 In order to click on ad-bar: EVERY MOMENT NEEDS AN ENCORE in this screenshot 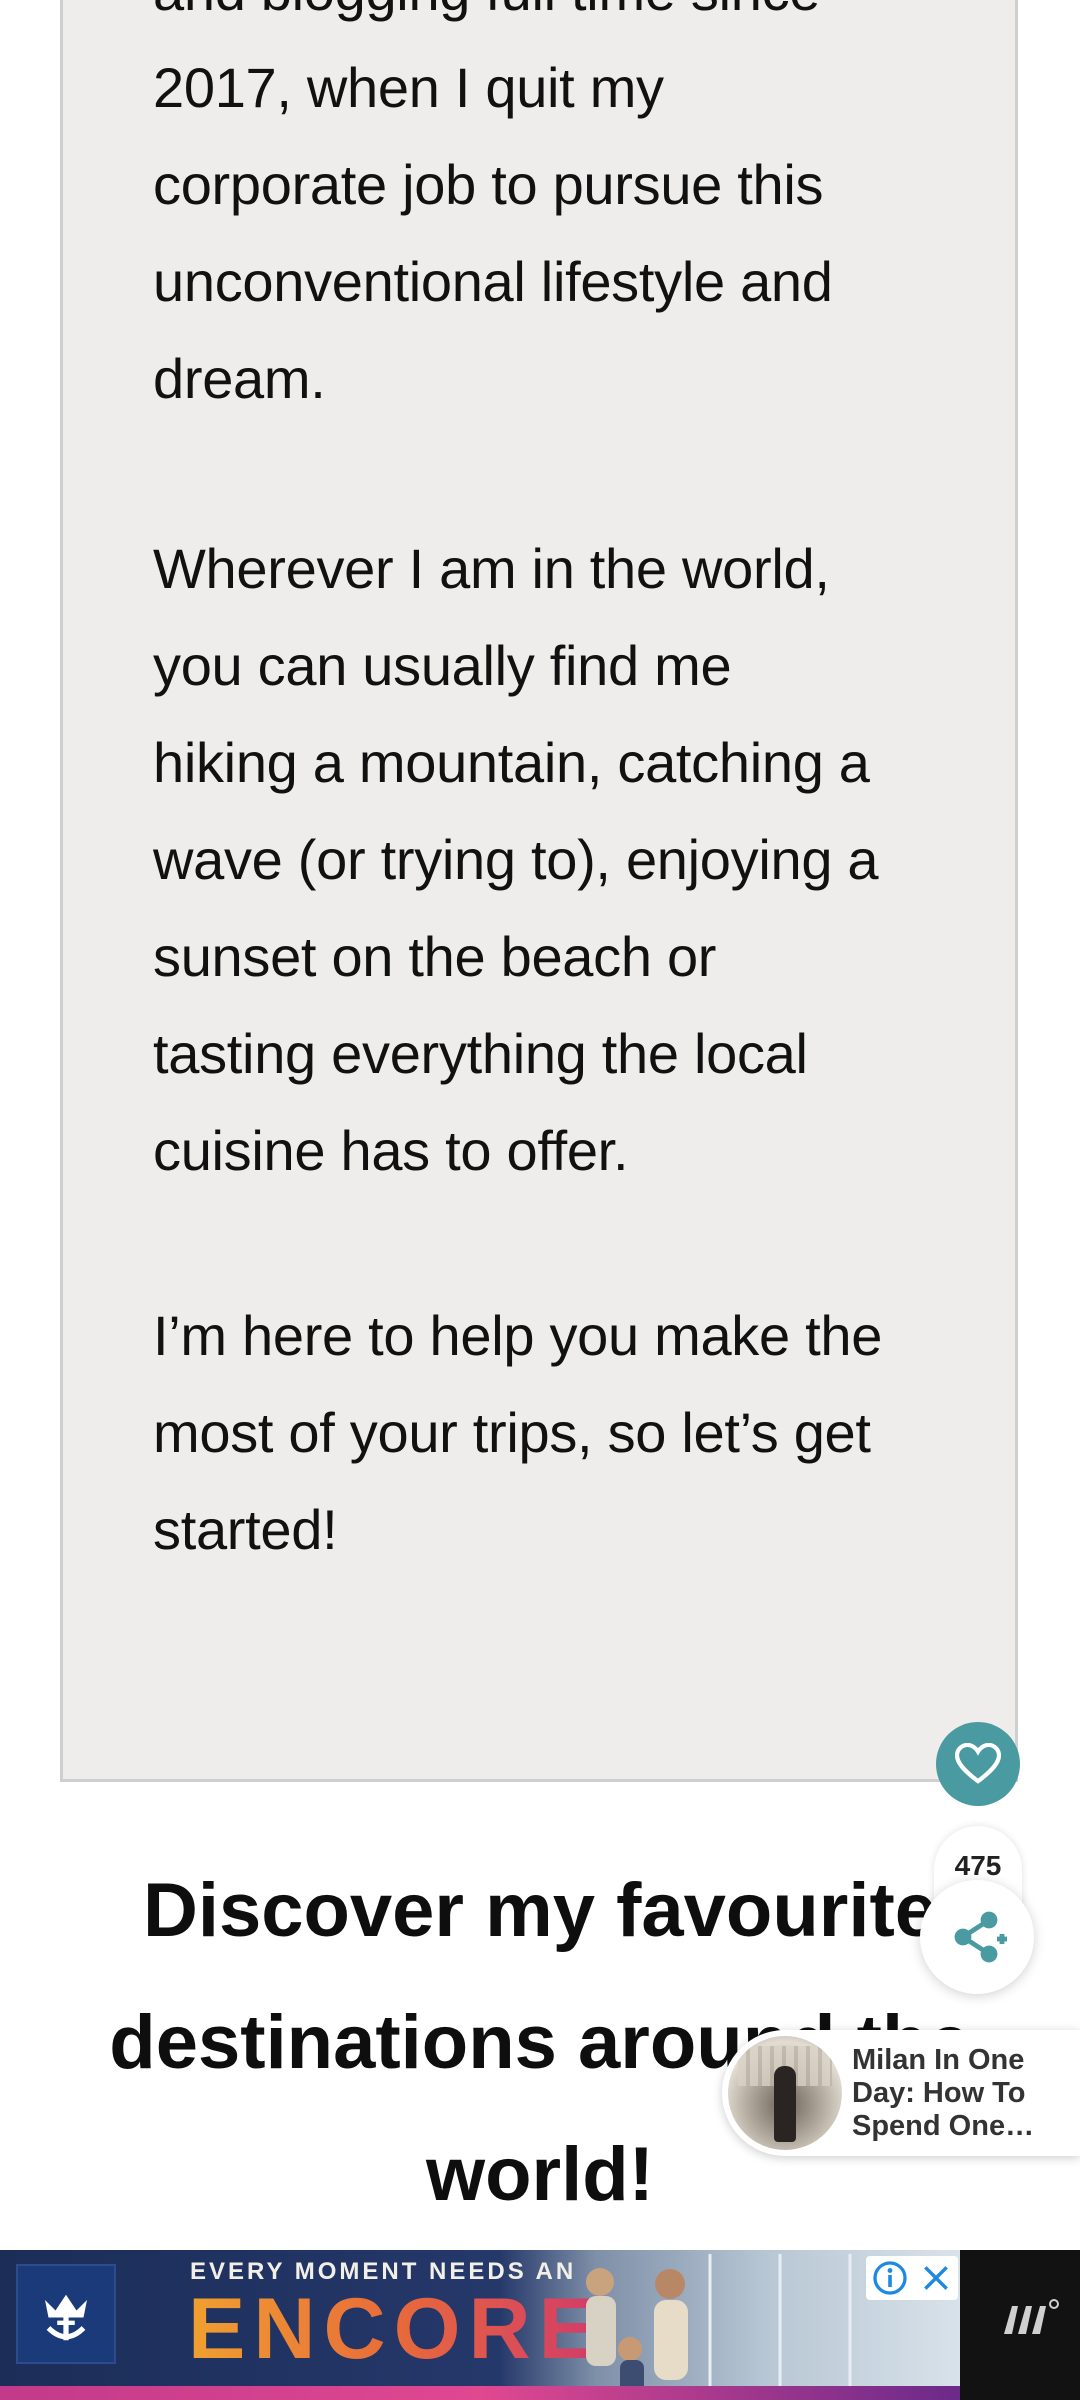, I will do `click(540, 2325)`.